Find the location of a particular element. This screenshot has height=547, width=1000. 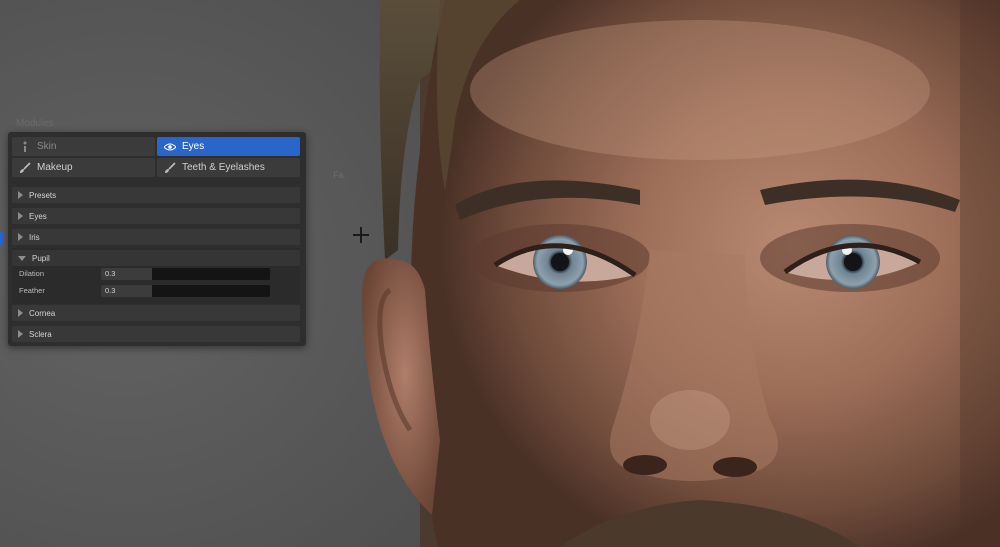

property-row-feather: Feather 0.3 is located at coordinates (156, 290).